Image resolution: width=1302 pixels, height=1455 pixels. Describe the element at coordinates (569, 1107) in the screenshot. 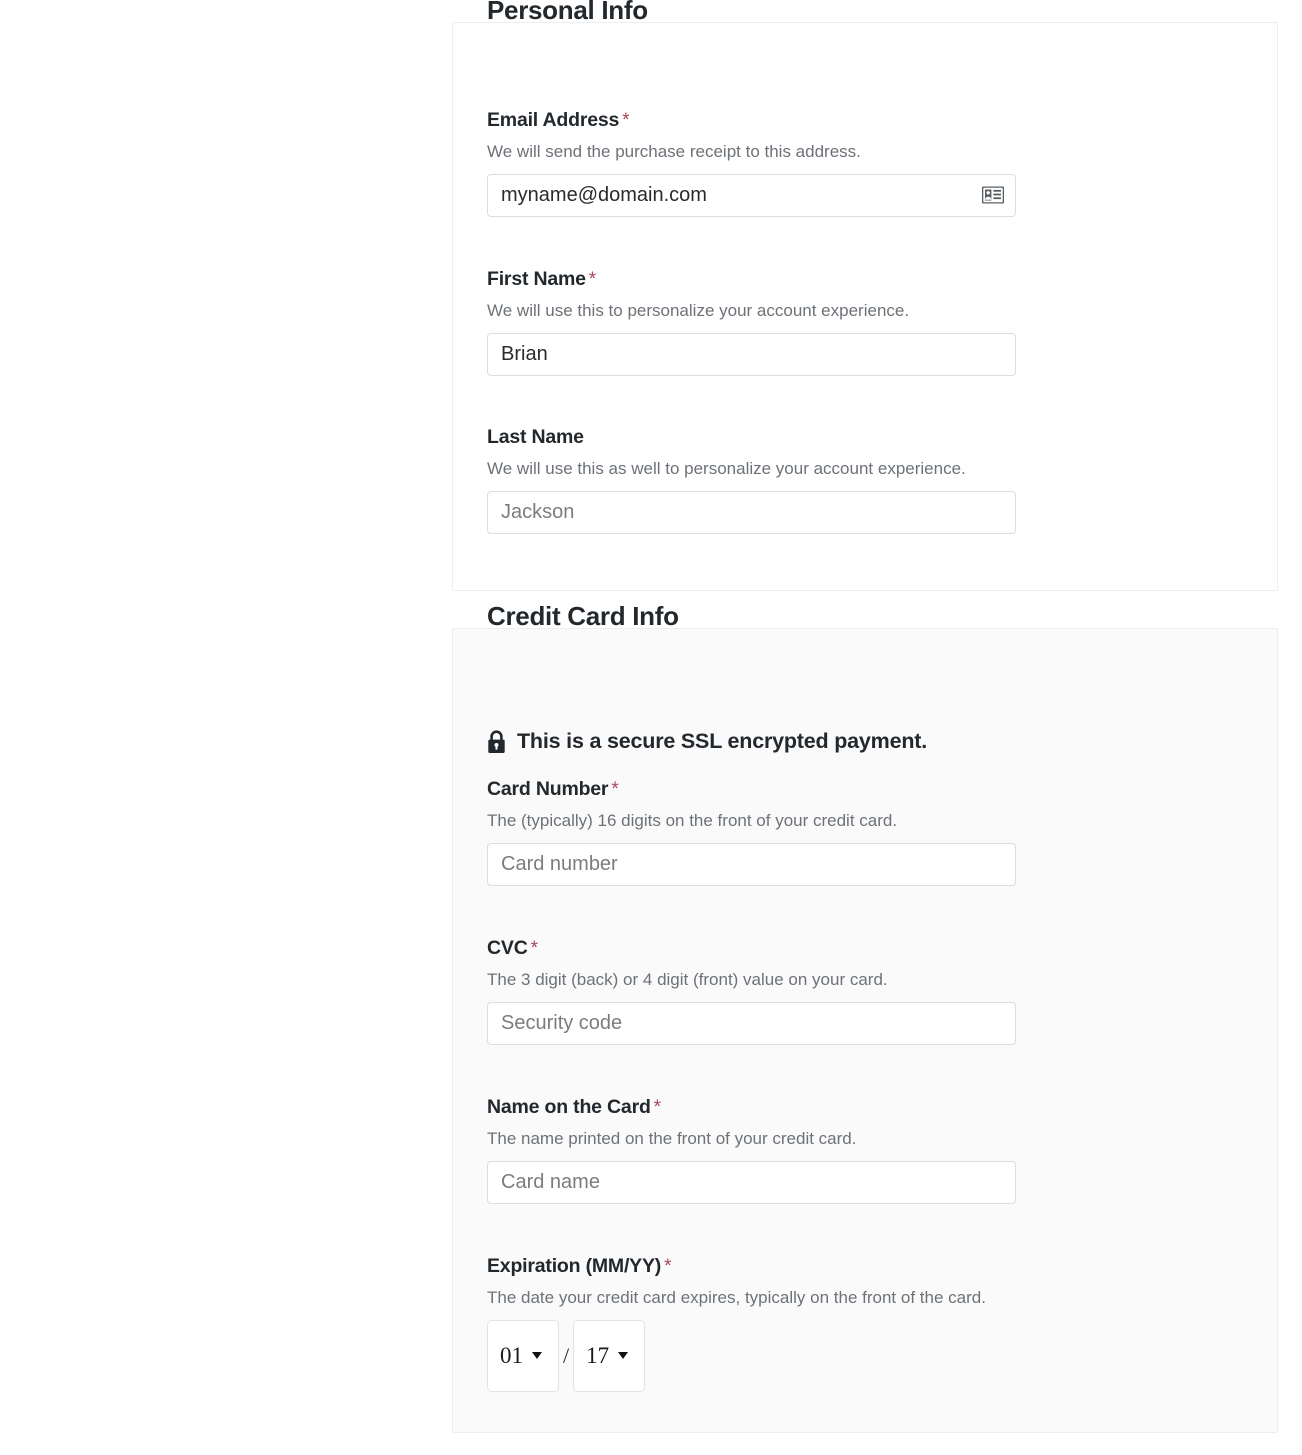

I see `name-on-card-label-text: Name on the Card` at that location.